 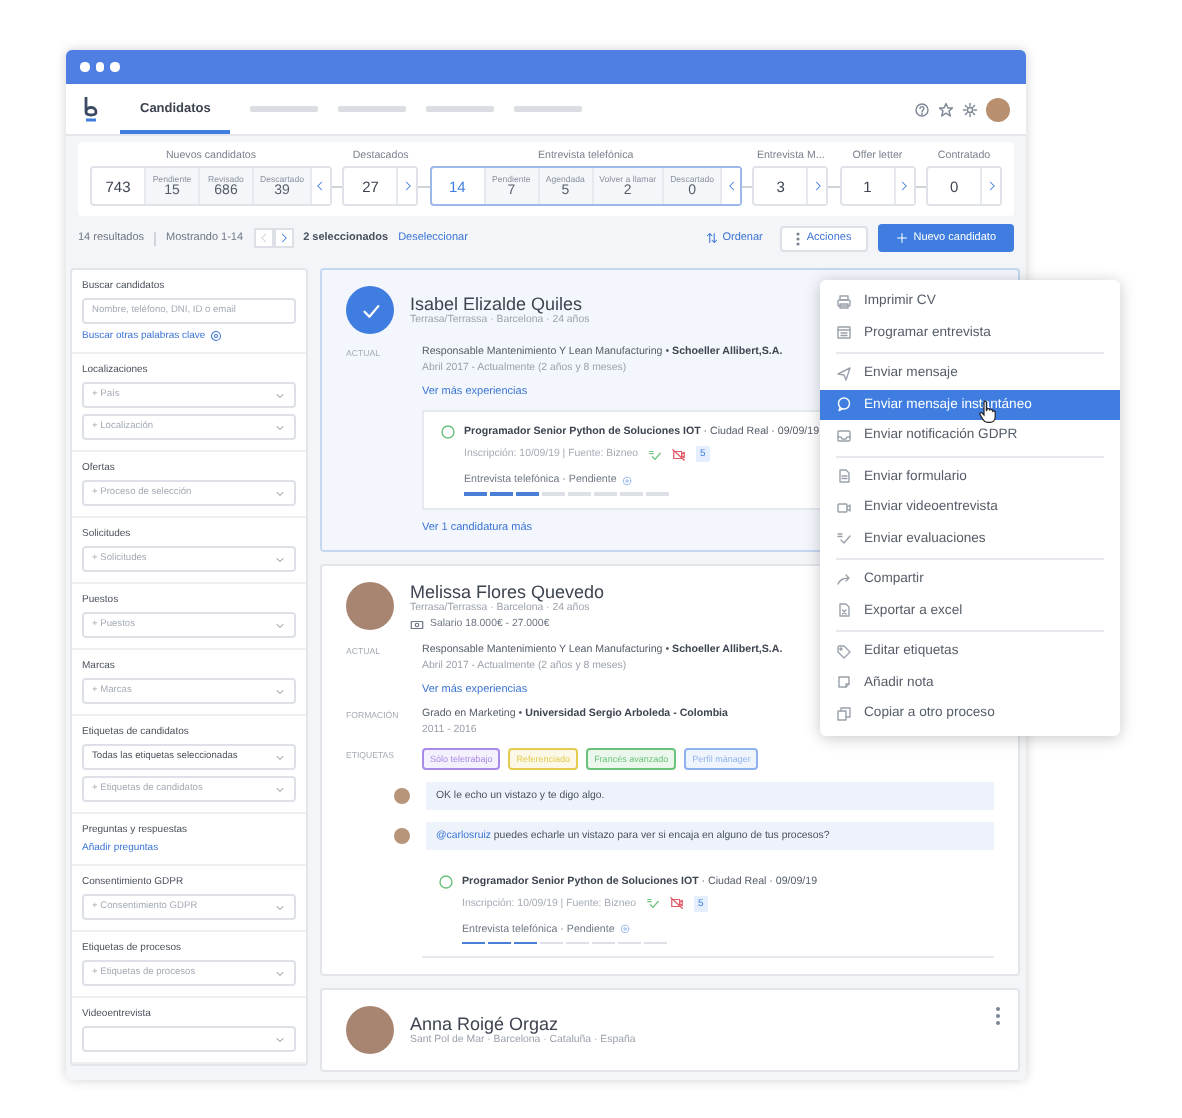 I want to click on share-arrow-icon, so click(x=844, y=579).